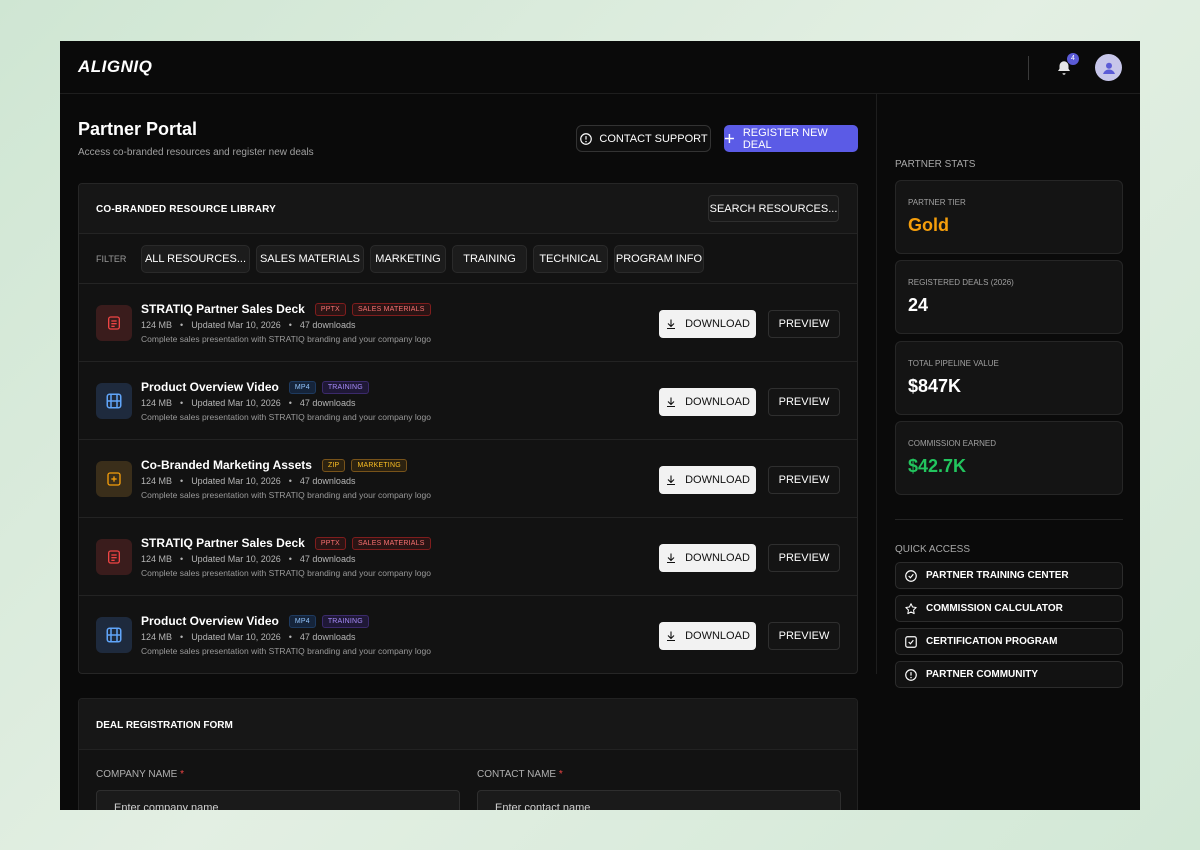 This screenshot has height=850, width=1200. What do you see at coordinates (992, 641) in the screenshot?
I see `quick-access-label: CERTIFICATION PROGRAM` at bounding box center [992, 641].